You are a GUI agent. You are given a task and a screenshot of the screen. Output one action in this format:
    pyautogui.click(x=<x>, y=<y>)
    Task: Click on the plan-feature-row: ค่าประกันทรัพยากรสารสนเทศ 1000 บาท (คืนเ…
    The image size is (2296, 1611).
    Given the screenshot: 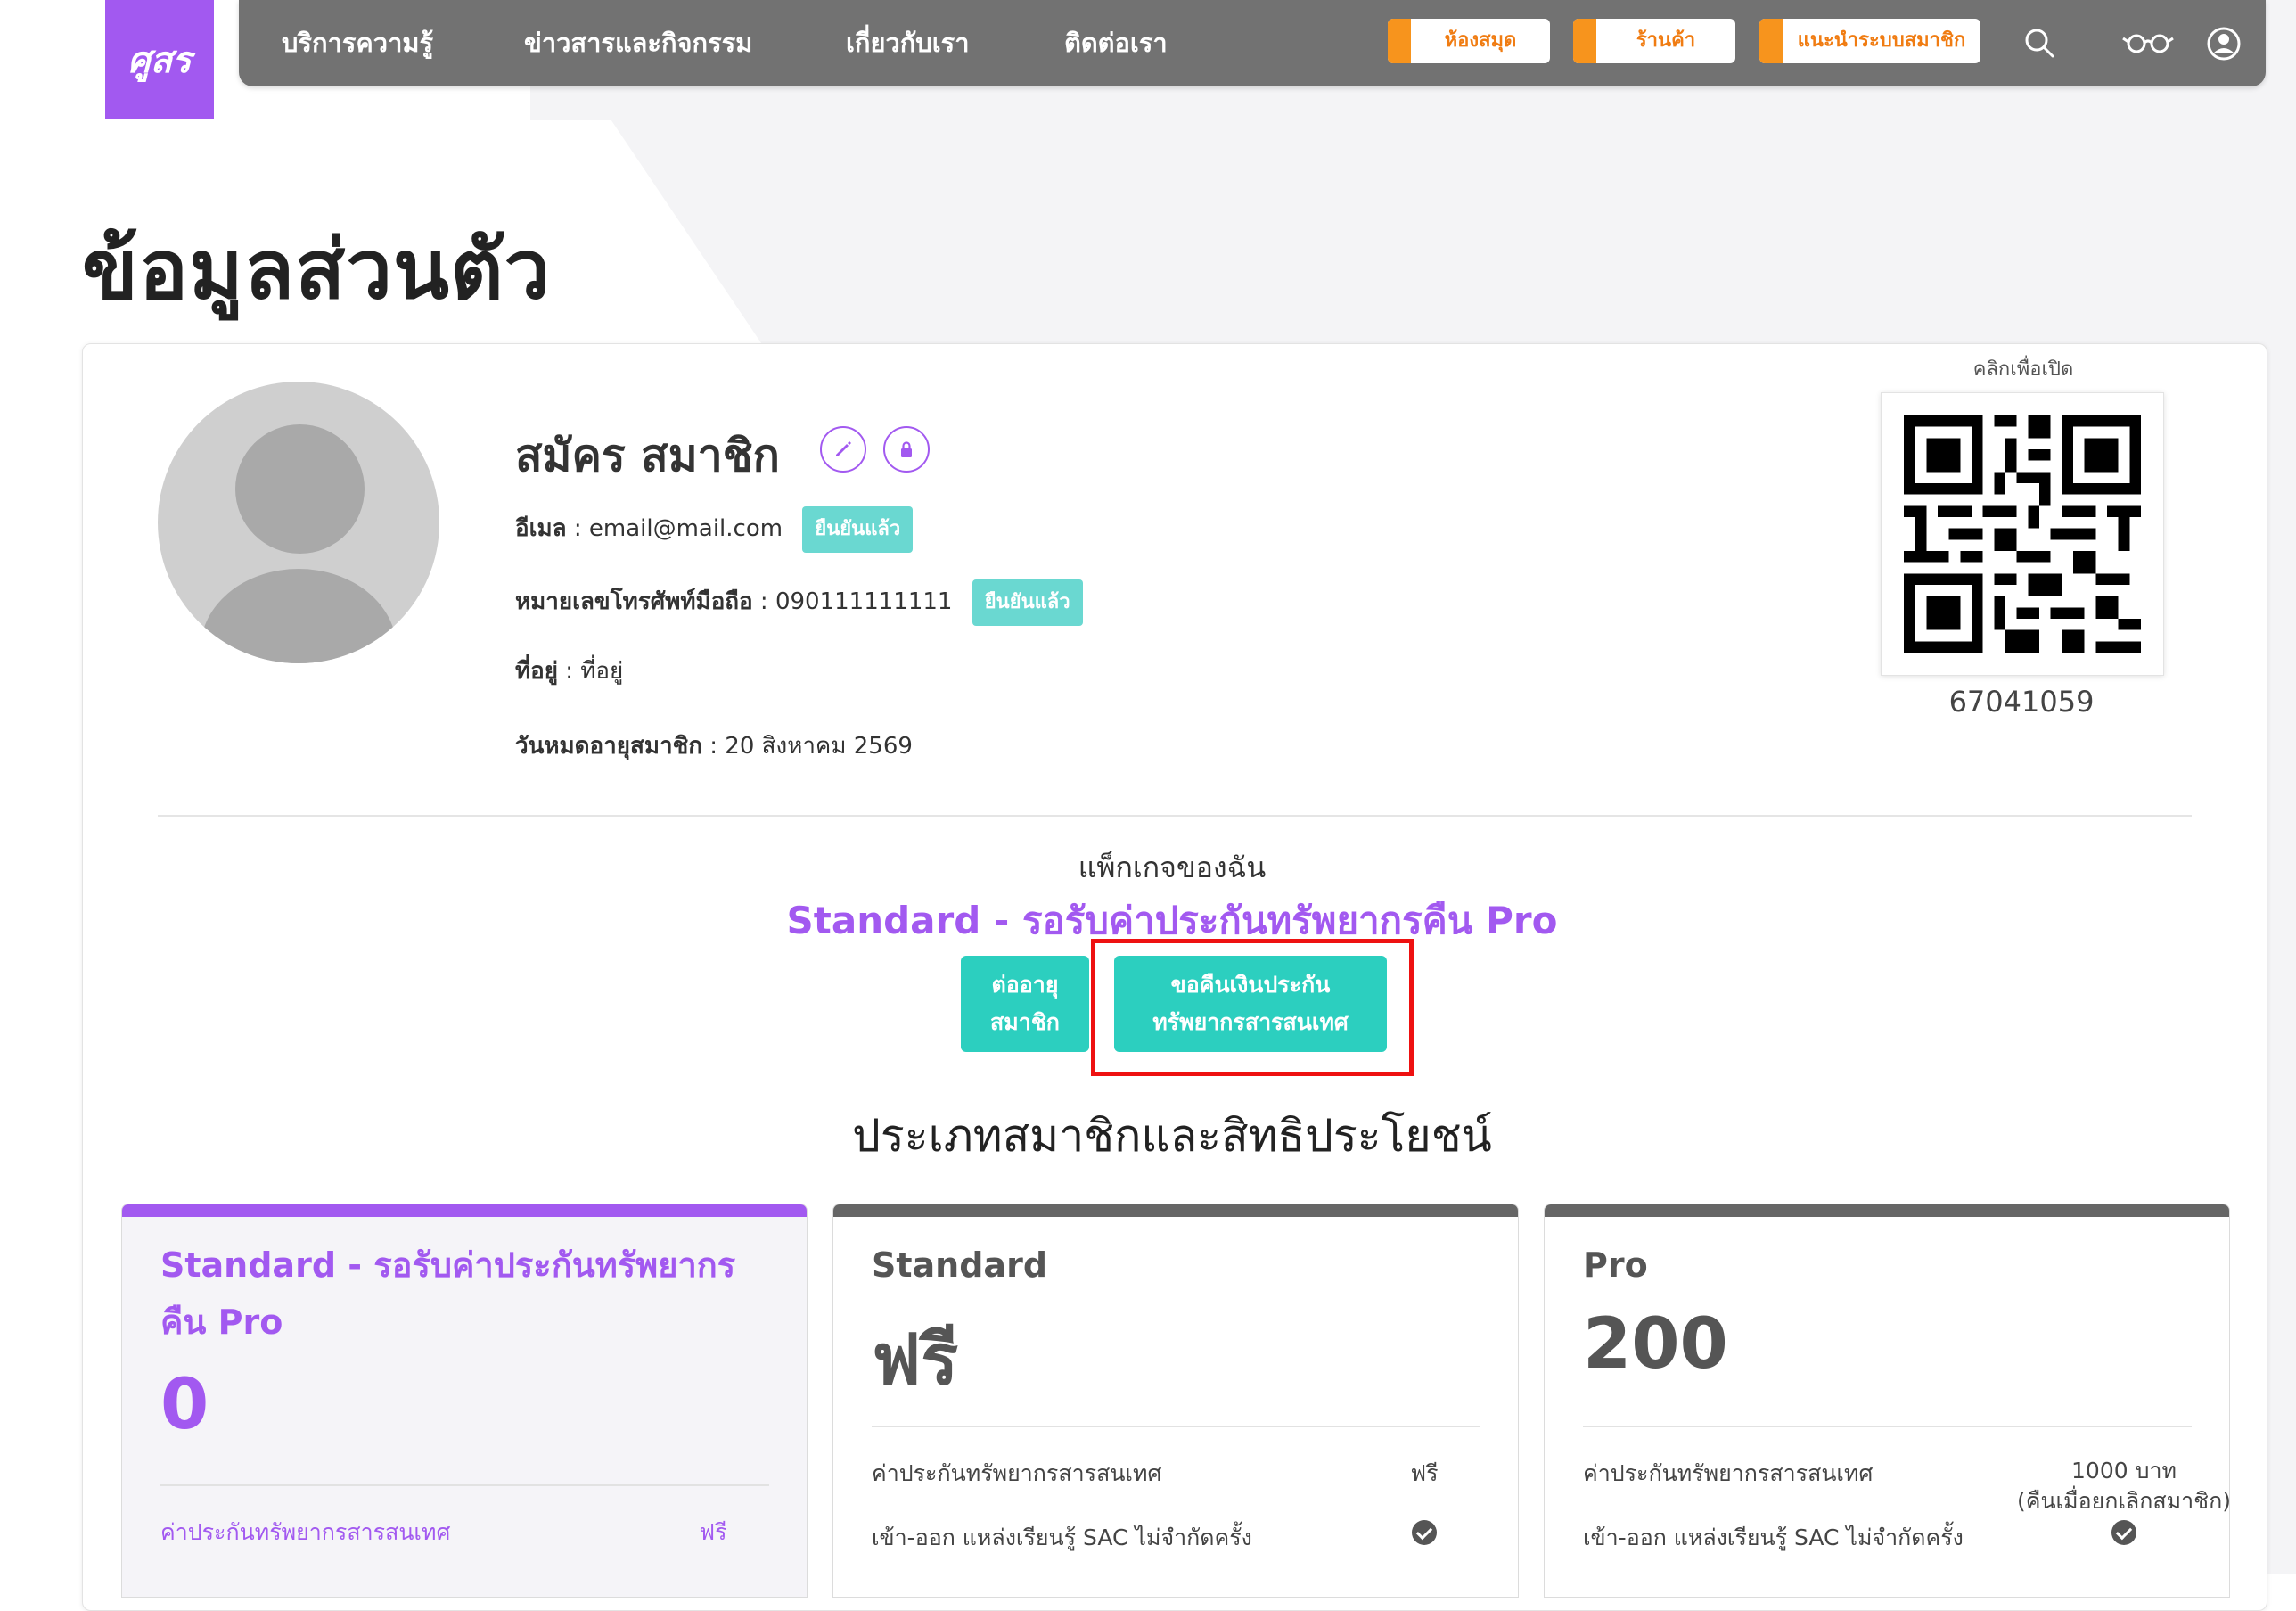 What is the action you would take?
    pyautogui.click(x=1906, y=1485)
    